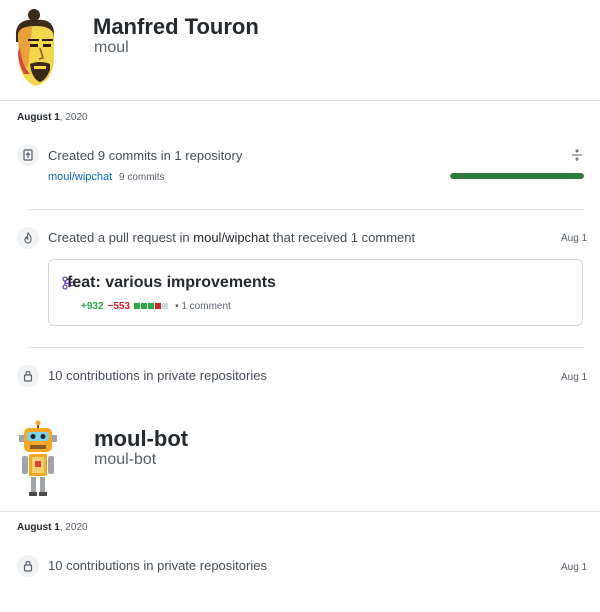  What do you see at coordinates (92, 306) in the screenshot?
I see `additions: +932` at bounding box center [92, 306].